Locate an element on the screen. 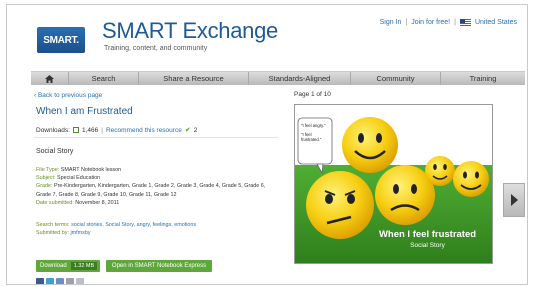 This screenshot has height=287, width=536. share-icons is located at coordinates (60, 281).